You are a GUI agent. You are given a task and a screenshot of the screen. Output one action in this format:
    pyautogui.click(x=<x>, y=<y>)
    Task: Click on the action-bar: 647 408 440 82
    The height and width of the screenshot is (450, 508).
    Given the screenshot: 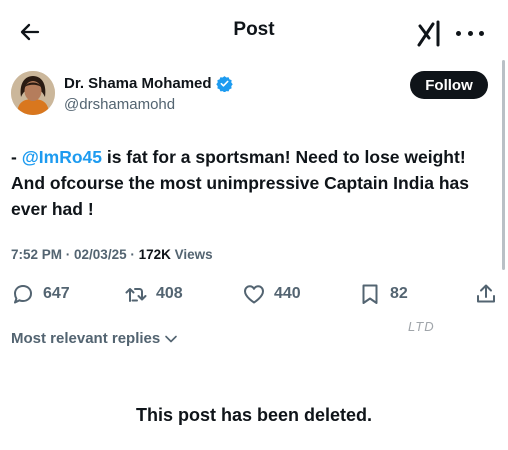 What is the action you would take?
    pyautogui.click(x=254, y=294)
    